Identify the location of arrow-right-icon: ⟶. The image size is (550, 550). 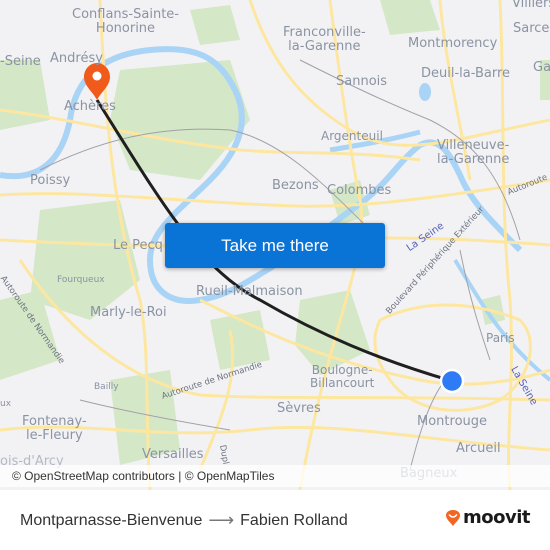
(221, 520).